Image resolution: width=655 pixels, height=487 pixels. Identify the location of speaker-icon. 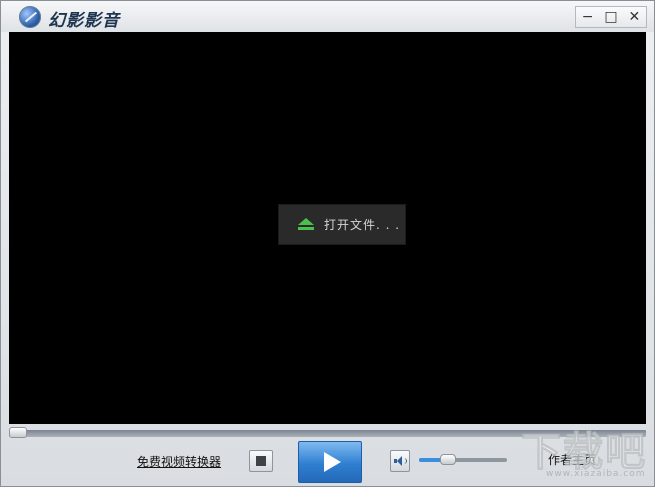
(400, 461).